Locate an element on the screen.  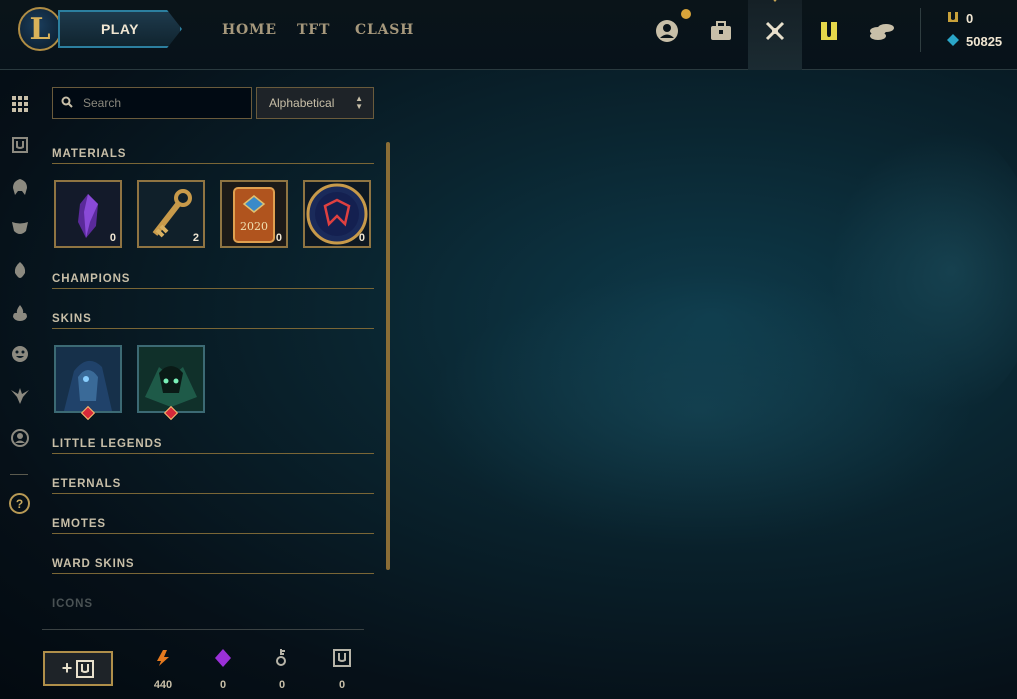
notification-dot is located at coordinates (686, 14).